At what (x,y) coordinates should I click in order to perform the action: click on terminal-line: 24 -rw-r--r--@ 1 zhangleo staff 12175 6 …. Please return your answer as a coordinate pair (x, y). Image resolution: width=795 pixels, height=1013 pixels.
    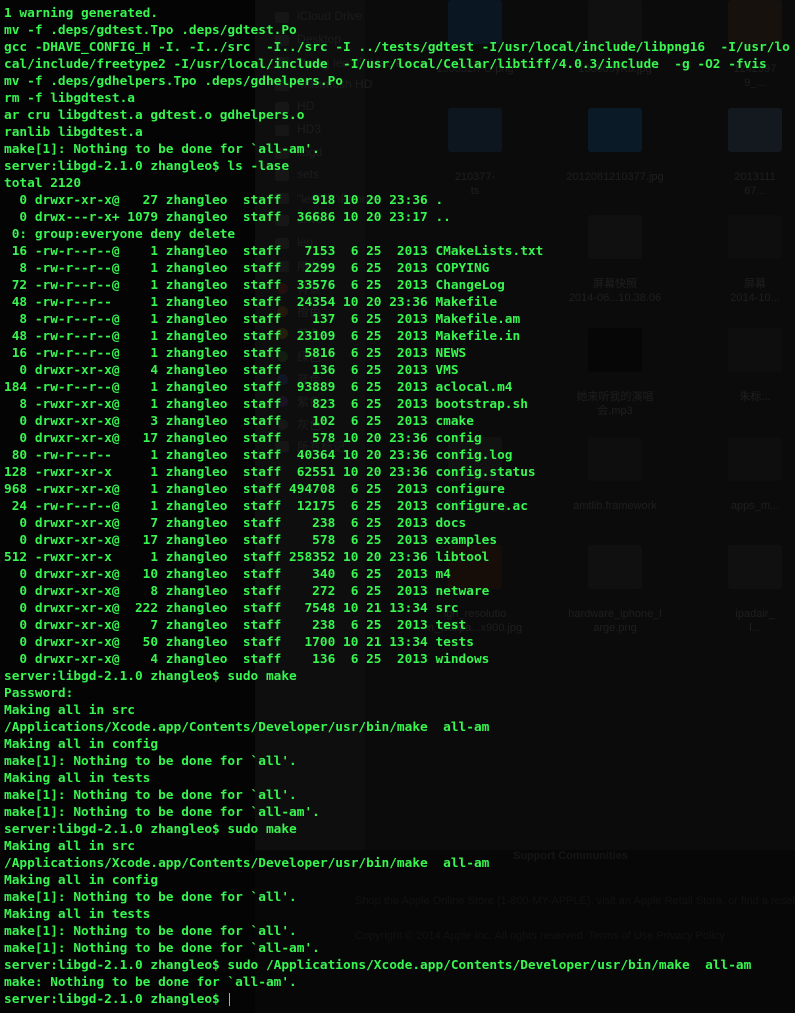
    Looking at the image, I should click on (266, 506).